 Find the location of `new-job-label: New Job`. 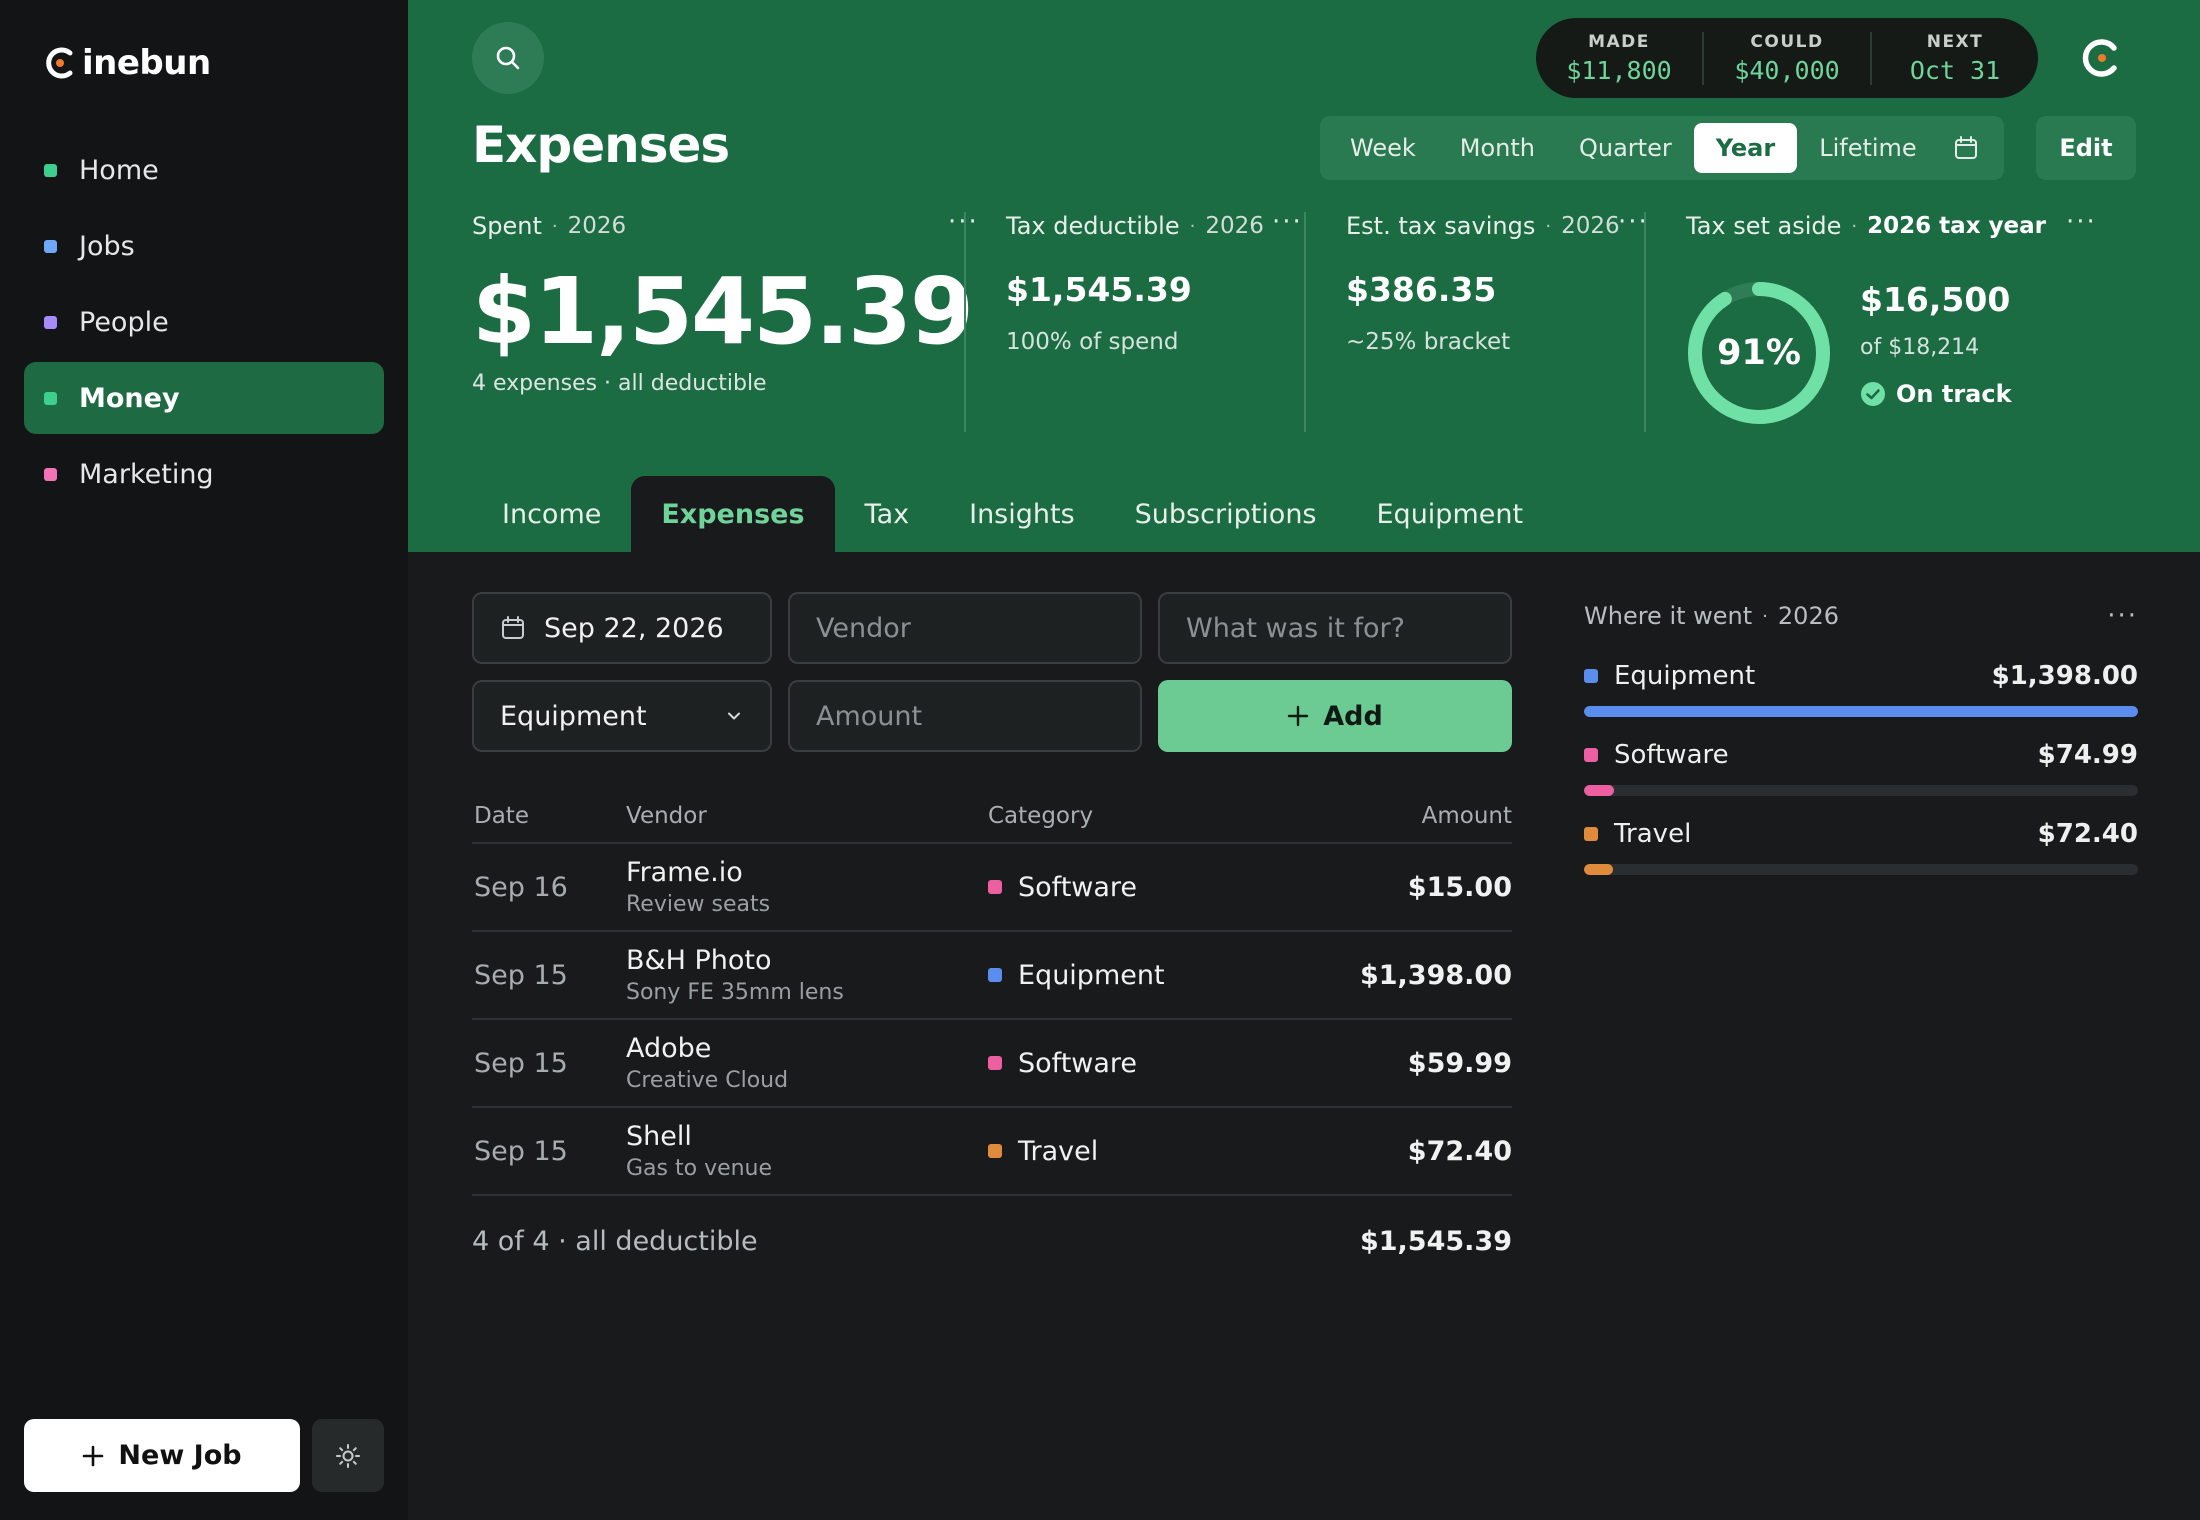

new-job-label: New Job is located at coordinates (180, 1455).